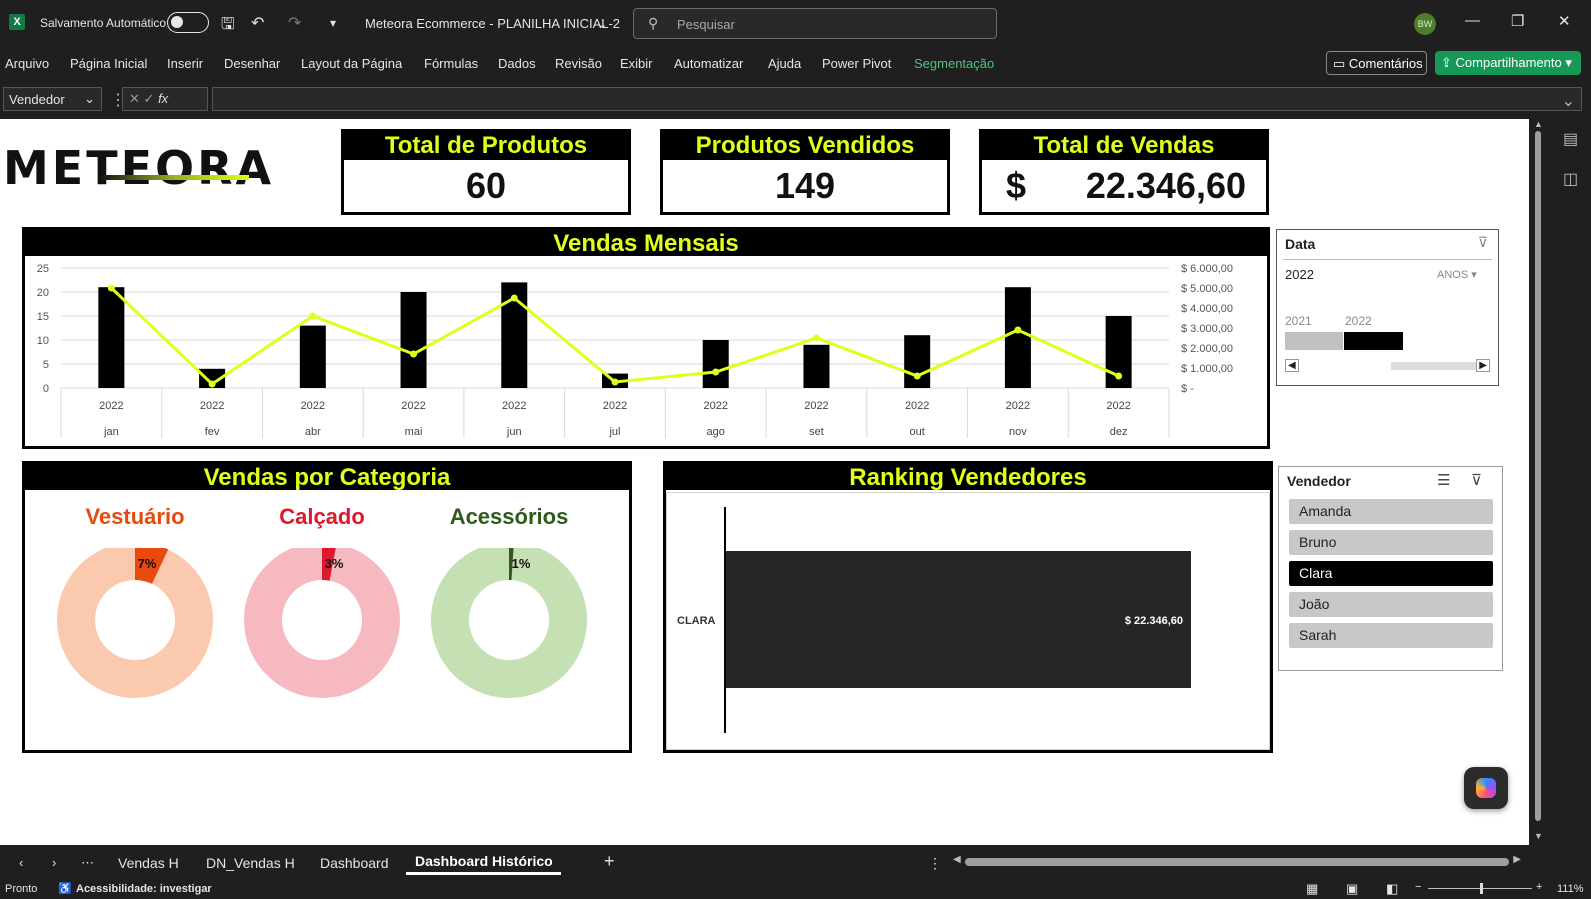 Image resolution: width=1591 pixels, height=899 pixels. I want to click on zoom-slider, so click(1480, 888).